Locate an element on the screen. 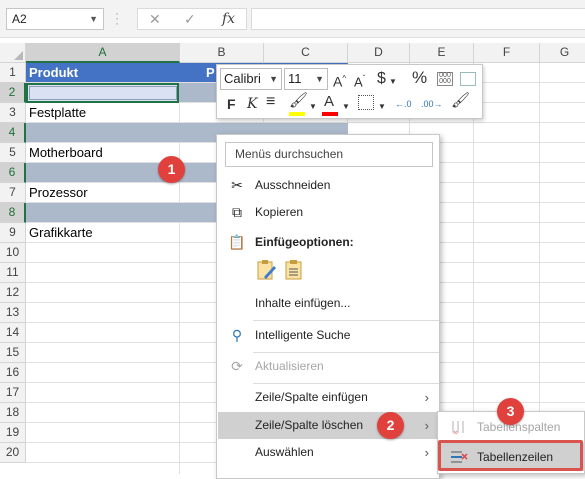 The height and width of the screenshot is (479, 585). menu-item-label: Zeile/Spalte löschen is located at coordinates (309, 425).